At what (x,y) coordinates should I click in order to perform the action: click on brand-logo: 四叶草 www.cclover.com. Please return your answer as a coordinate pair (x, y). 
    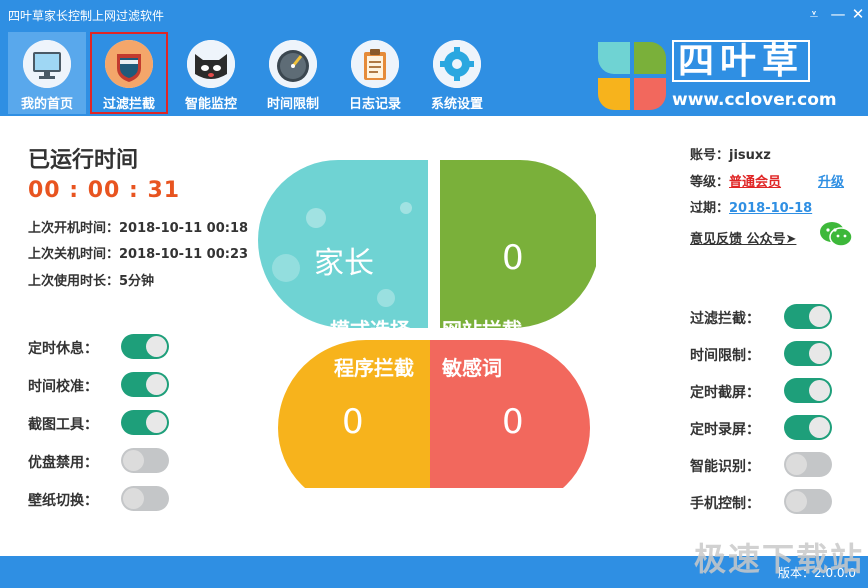
    Looking at the image, I should click on (730, 74).